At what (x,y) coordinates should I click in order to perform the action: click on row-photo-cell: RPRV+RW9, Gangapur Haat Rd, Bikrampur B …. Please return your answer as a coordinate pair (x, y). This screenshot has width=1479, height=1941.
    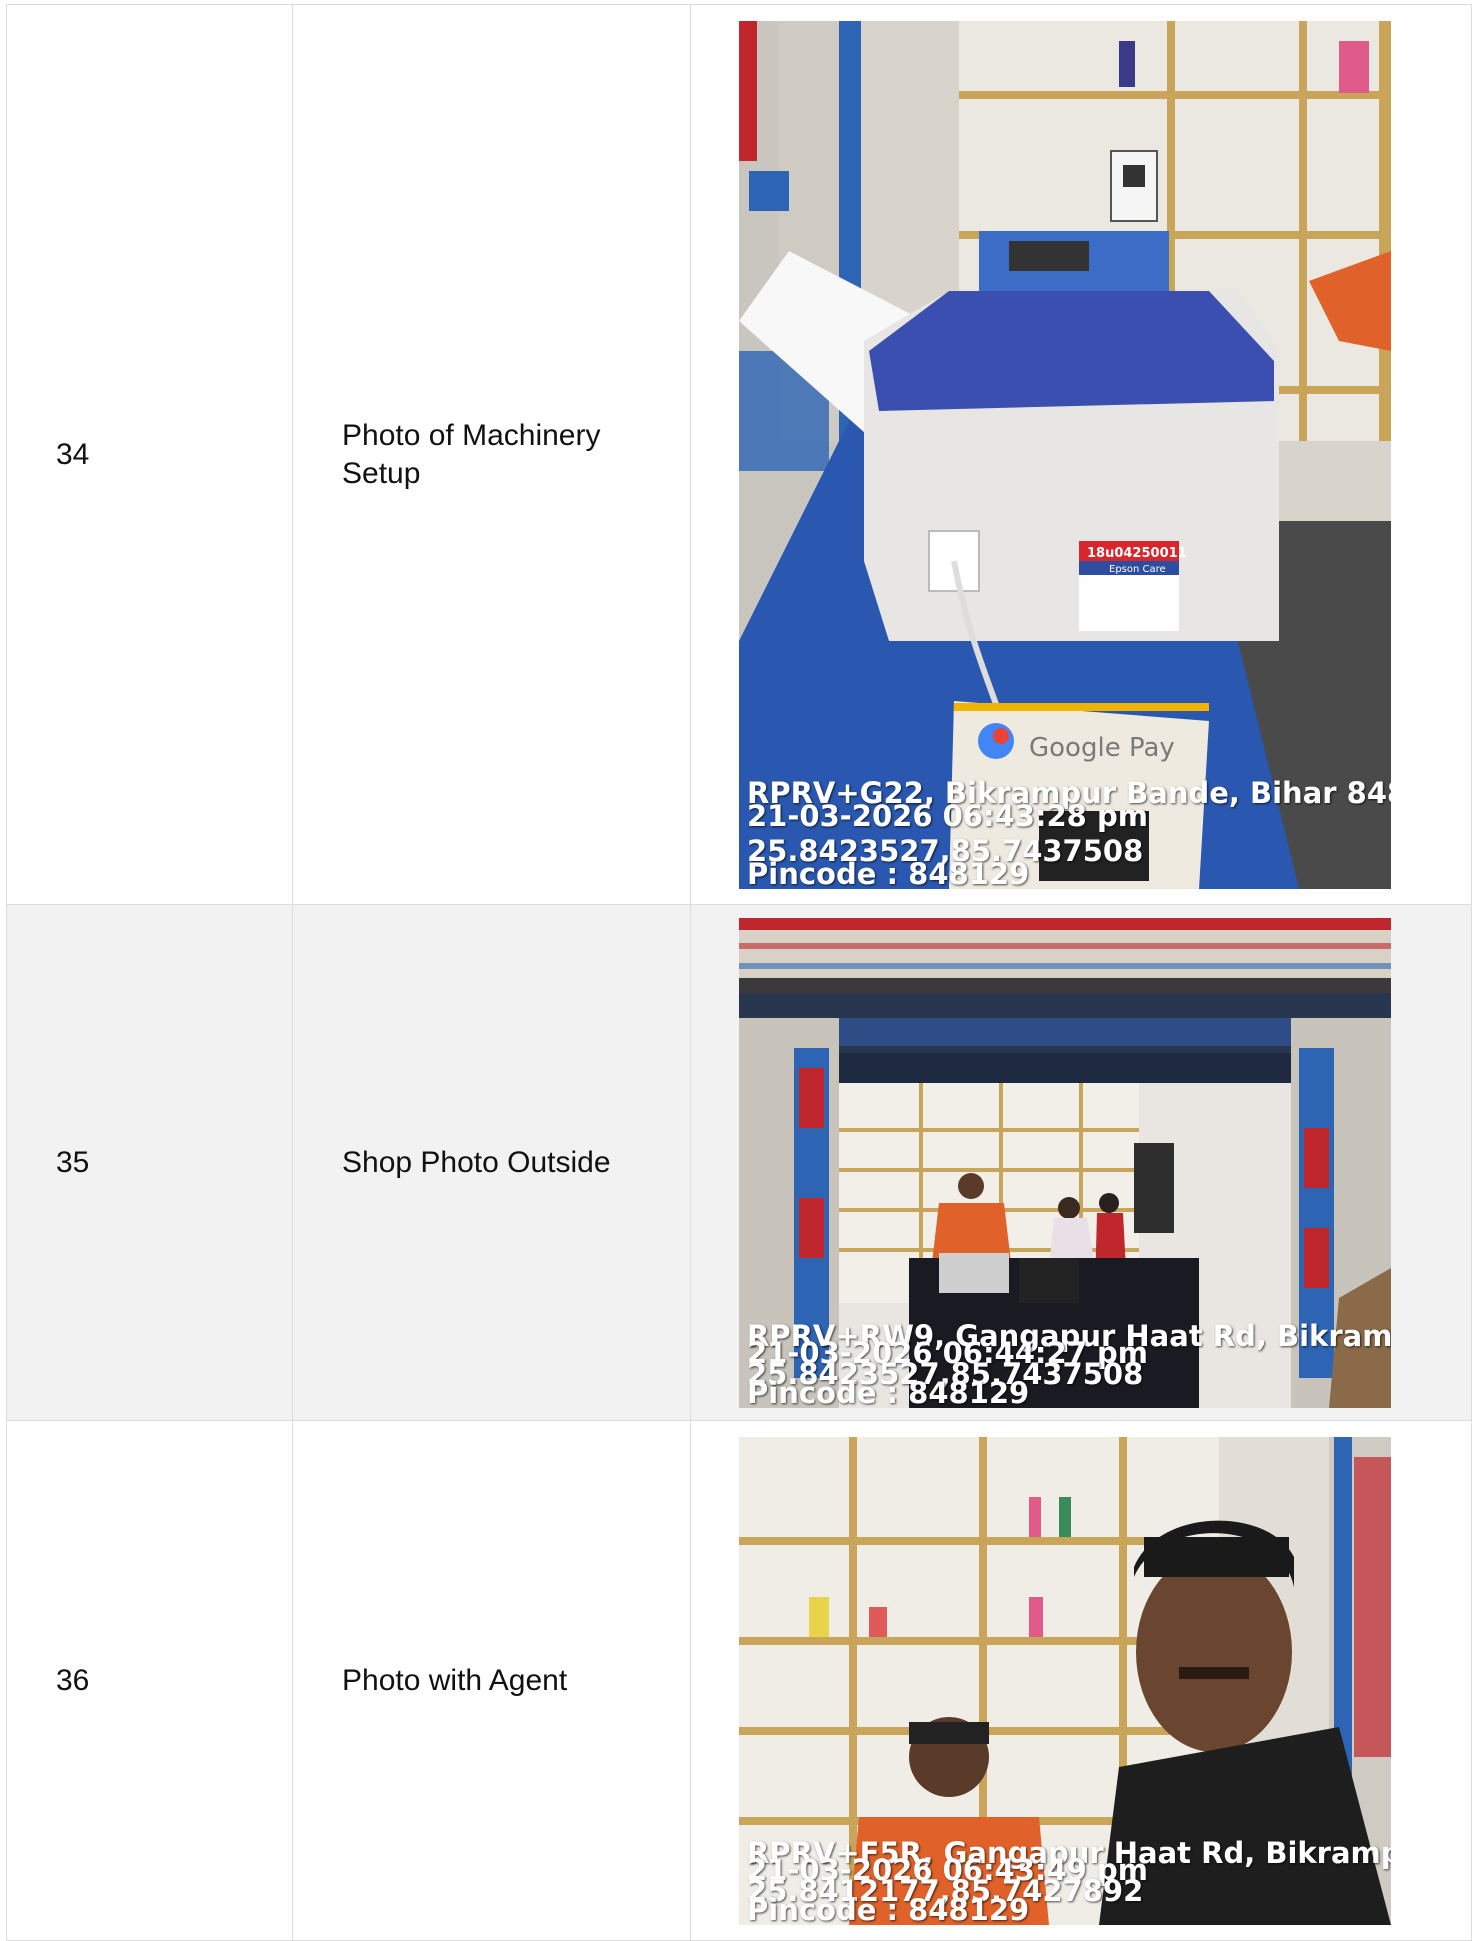
    Looking at the image, I should click on (1081, 1162).